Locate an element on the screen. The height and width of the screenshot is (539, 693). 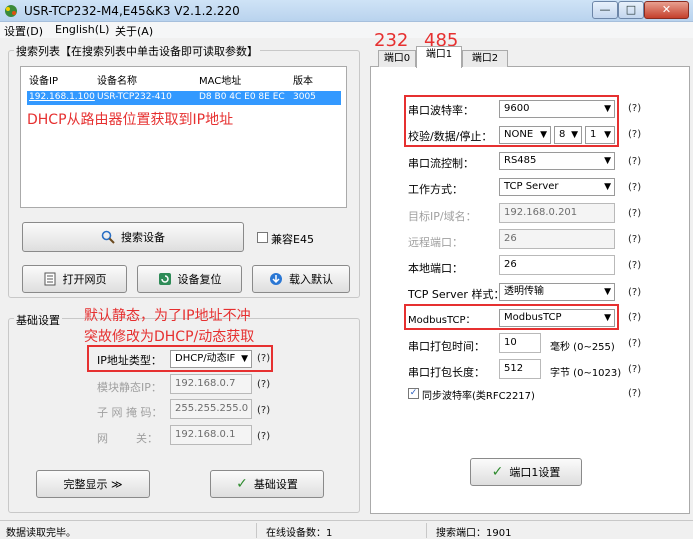
annotation-232: 232 is located at coordinates (391, 40).